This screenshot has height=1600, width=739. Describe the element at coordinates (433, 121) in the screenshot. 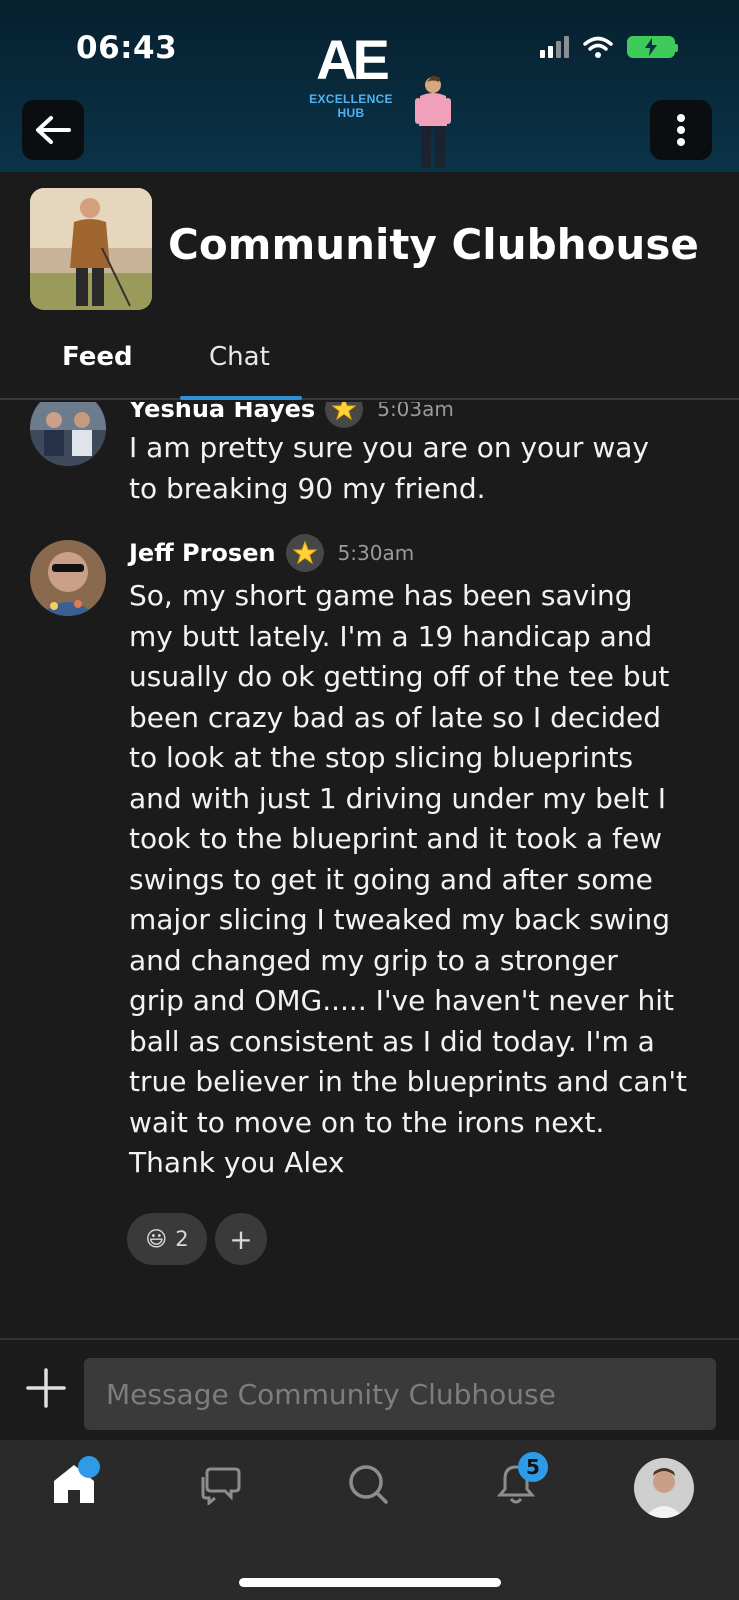

I see `coach-figure-image` at that location.